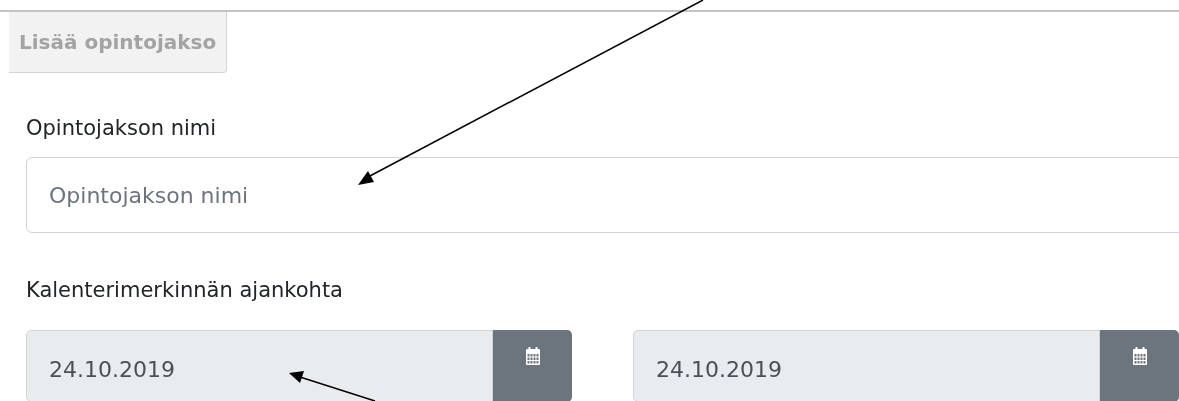 The height and width of the screenshot is (401, 1179). I want to click on field-label: Opintojakson nimi, so click(122, 128).